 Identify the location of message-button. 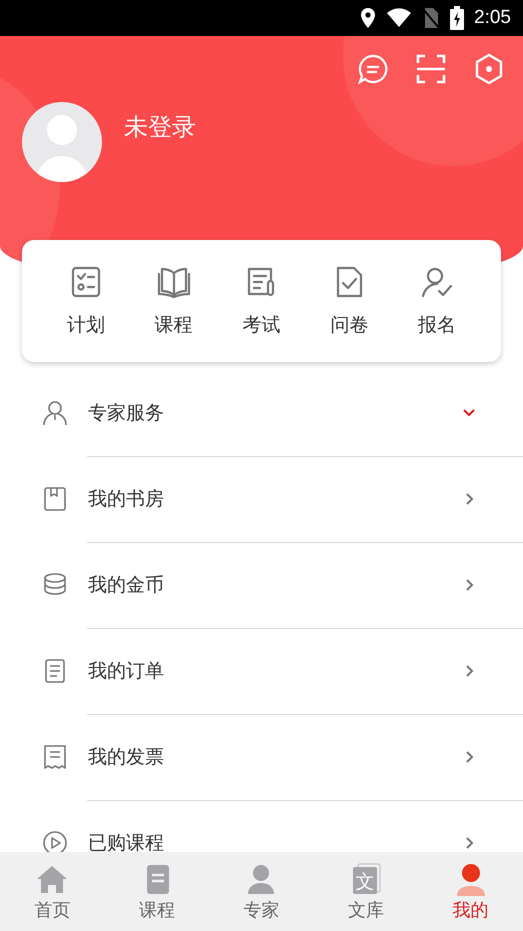
(373, 69).